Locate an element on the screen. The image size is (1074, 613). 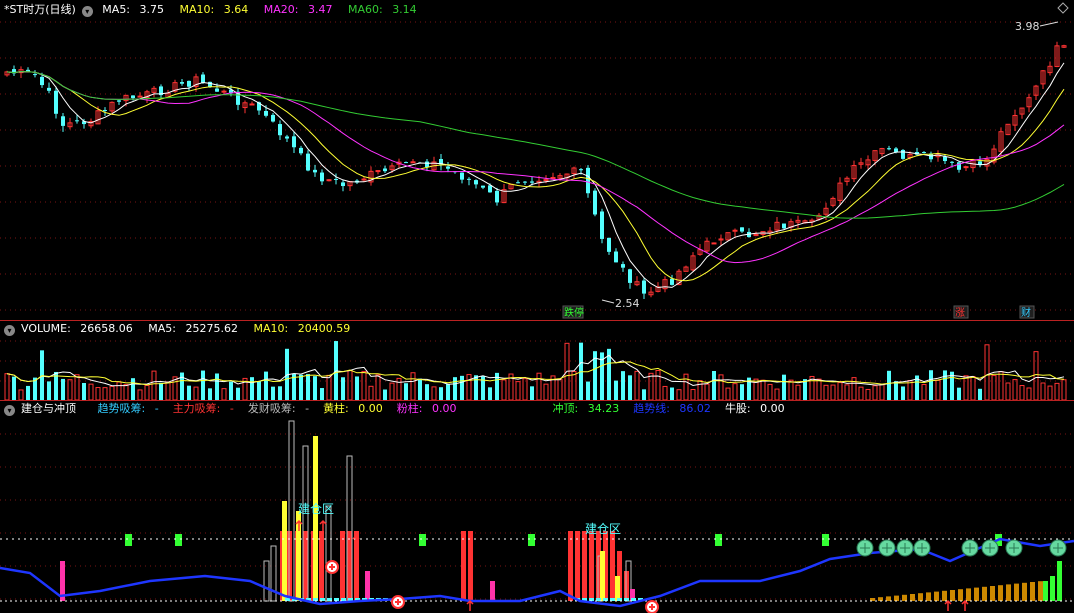
financial-report-tag: 财 is located at coordinates (1027, 312).